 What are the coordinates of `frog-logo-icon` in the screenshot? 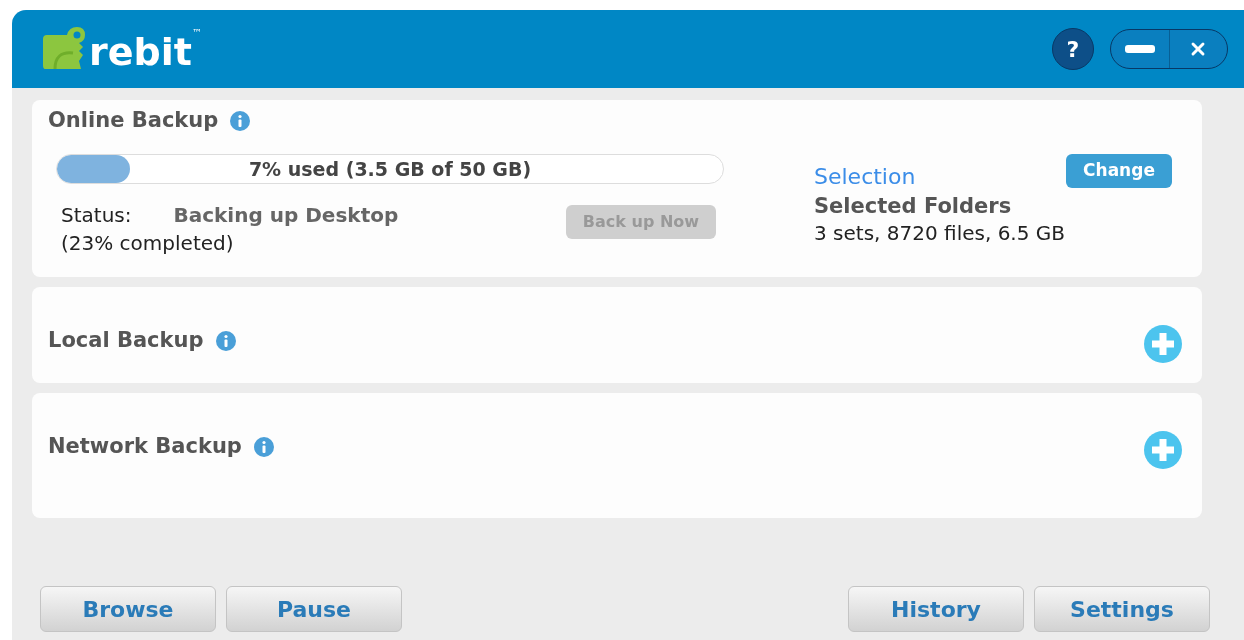 It's located at (63, 48).